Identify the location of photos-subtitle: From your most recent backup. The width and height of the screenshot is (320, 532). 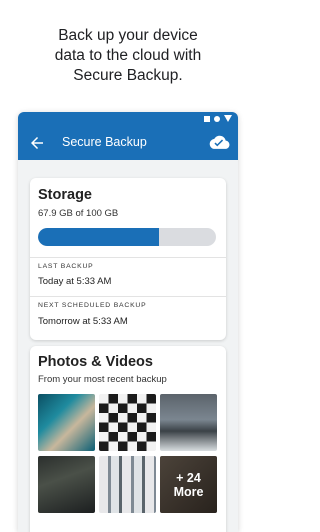
(102, 379).